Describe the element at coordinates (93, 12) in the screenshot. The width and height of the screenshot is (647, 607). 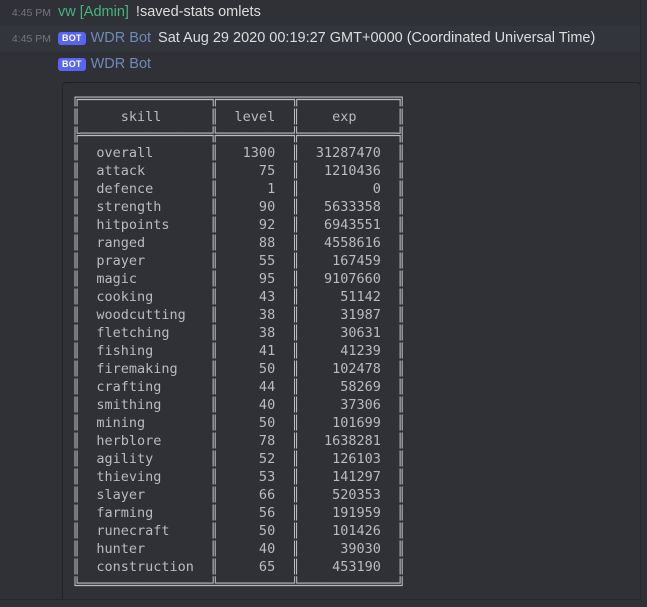
I see `message-author-name: vw [Admin]` at that location.